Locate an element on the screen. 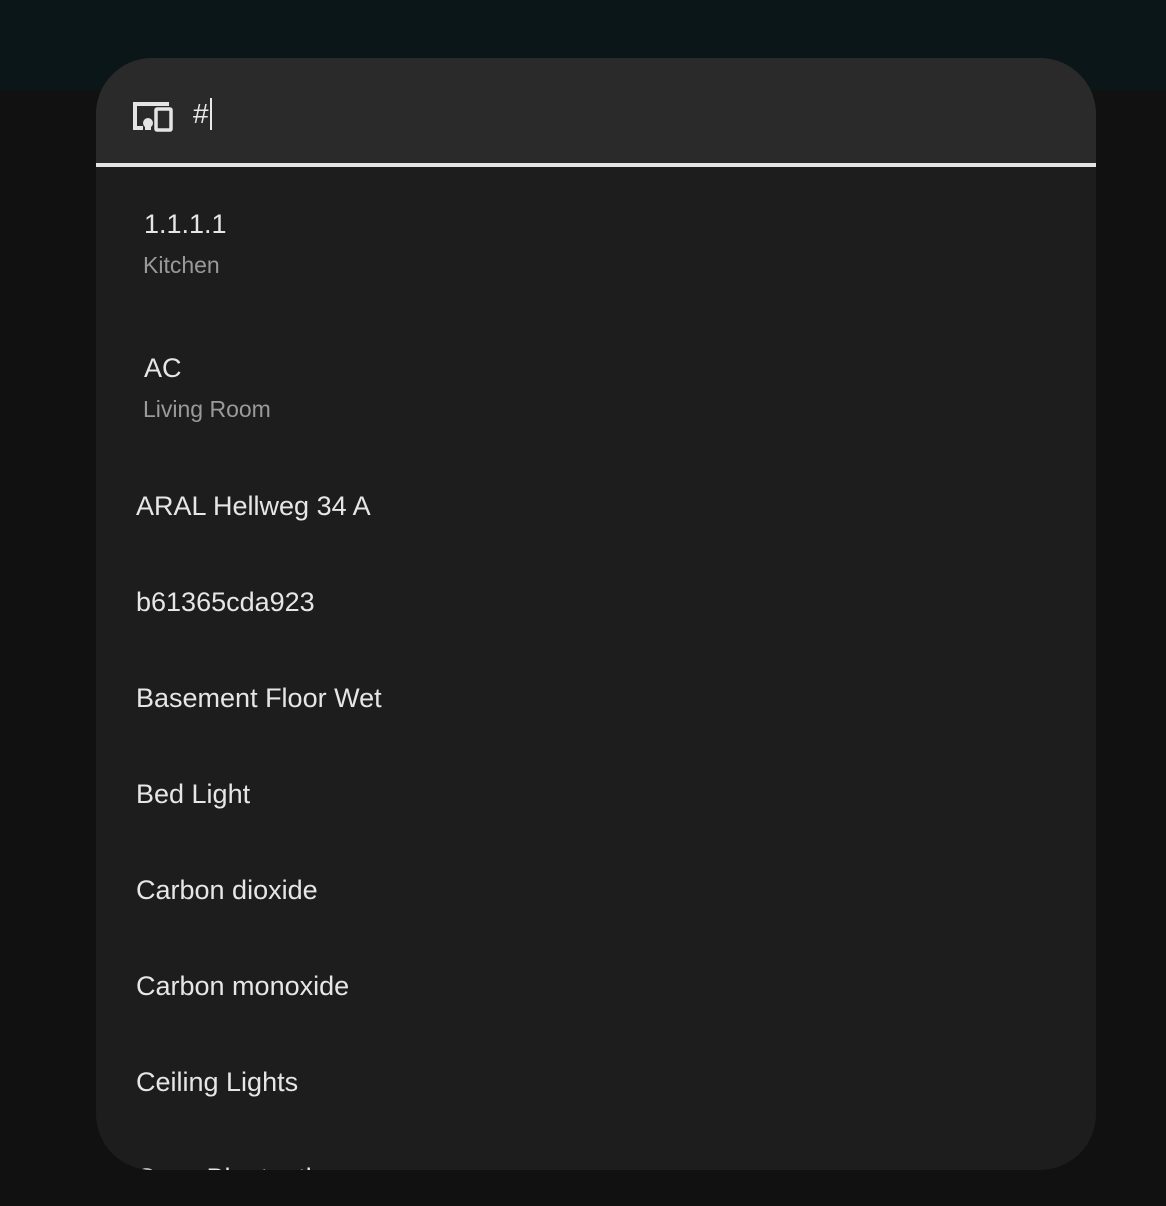 Image resolution: width=1166 pixels, height=1206 pixels. list-item: Bed Light is located at coordinates (596, 795).